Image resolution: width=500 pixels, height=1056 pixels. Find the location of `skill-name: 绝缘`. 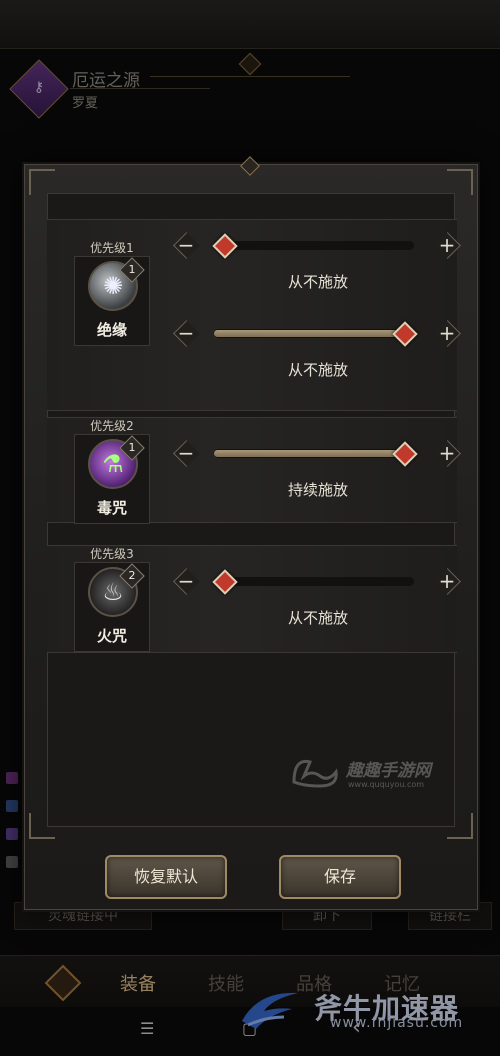

skill-name: 绝缘 is located at coordinates (111, 330).